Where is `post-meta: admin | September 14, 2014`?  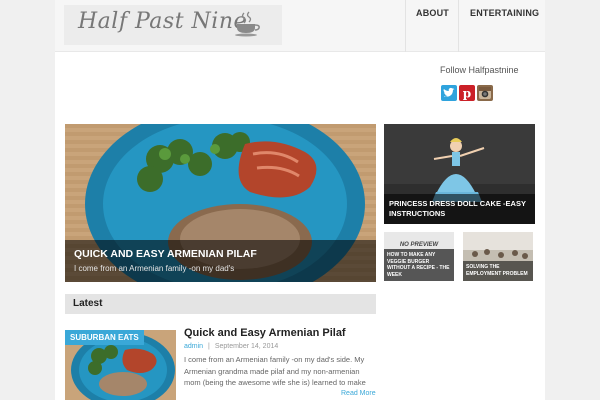 post-meta: admin | September 14, 2014 is located at coordinates (231, 346).